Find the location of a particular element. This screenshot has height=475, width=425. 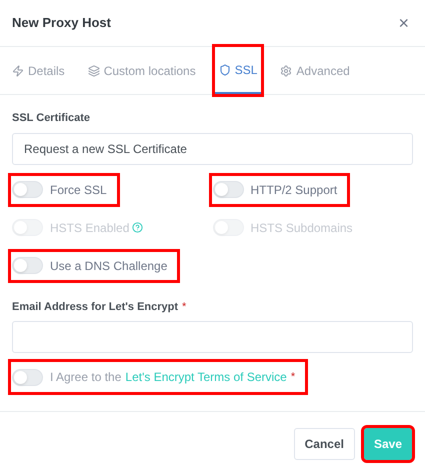

toggle-label: HTTP/2 Support is located at coordinates (294, 190).